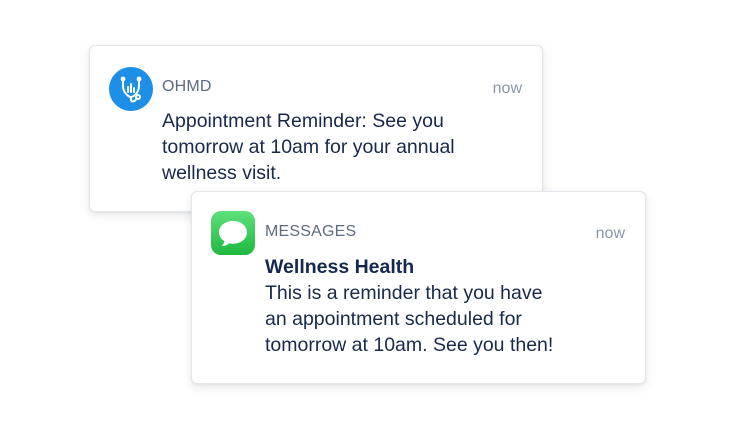  Describe the element at coordinates (131, 89) in the screenshot. I see `stethoscope-icon` at that location.